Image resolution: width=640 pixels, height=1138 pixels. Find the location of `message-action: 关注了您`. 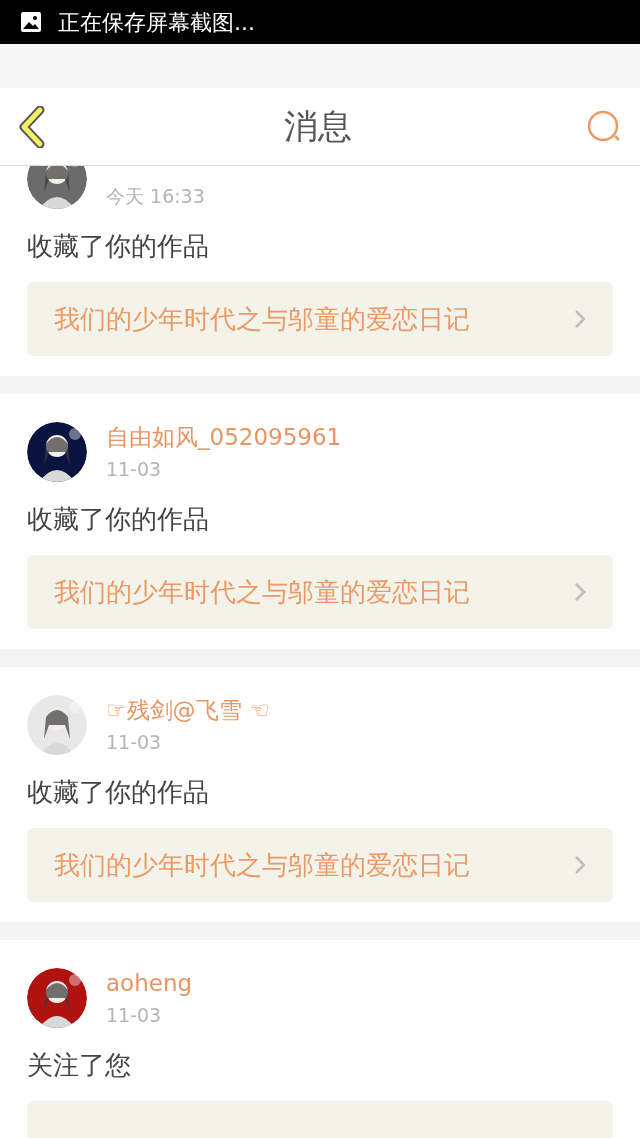

message-action: 关注了您 is located at coordinates (79, 1065).